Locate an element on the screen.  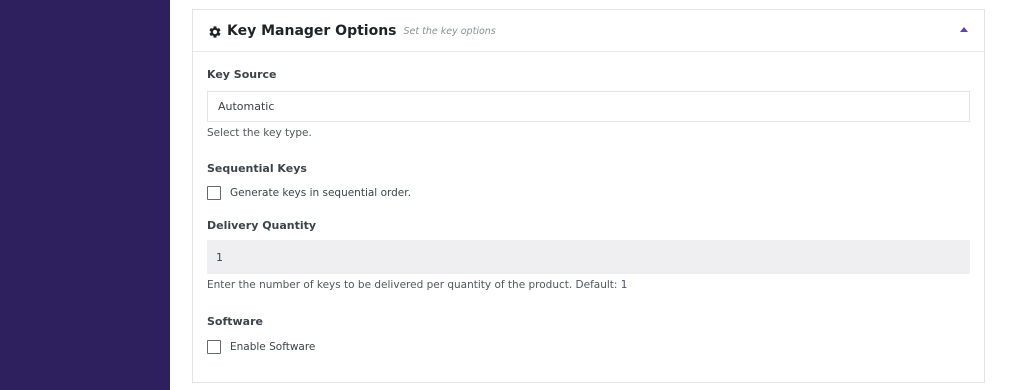
sequential-keys-row: Generate keys in sequential order. is located at coordinates (309, 193).